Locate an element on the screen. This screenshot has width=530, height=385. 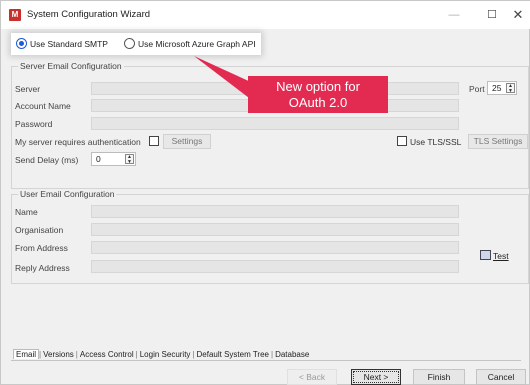
name-input is located at coordinates (275, 211).